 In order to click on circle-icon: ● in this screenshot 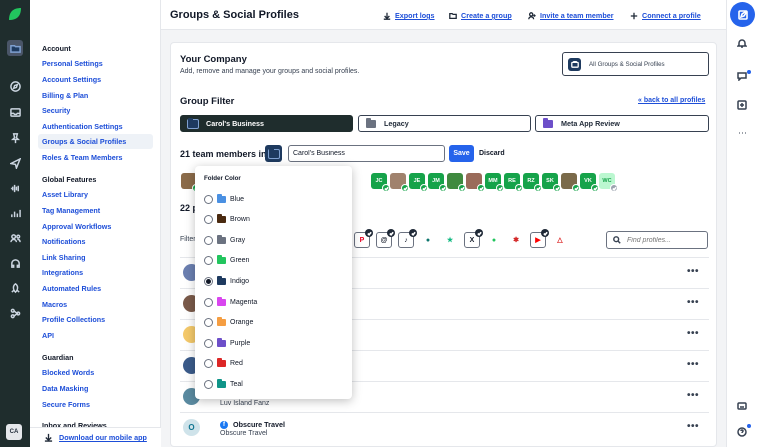, I will do `click(428, 240)`.